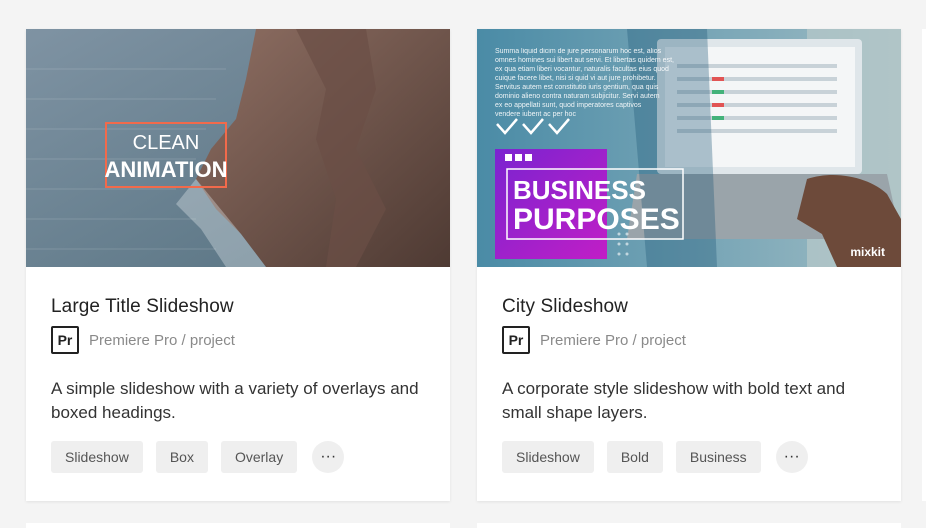 This screenshot has width=926, height=528. I want to click on card-title: Large Title Slideshow, so click(142, 307).